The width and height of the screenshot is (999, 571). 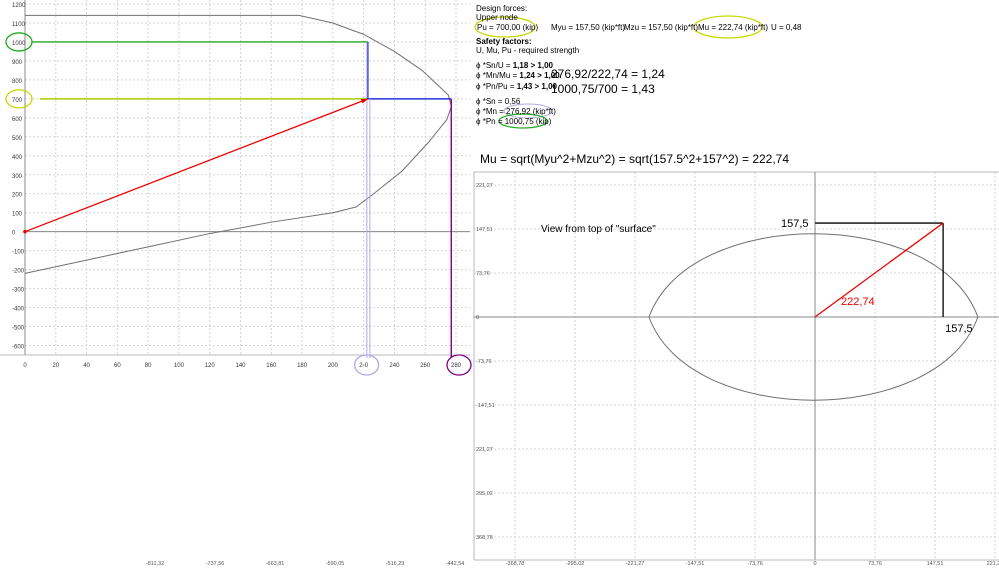 I want to click on u-value: U = 0,48, so click(x=786, y=27).